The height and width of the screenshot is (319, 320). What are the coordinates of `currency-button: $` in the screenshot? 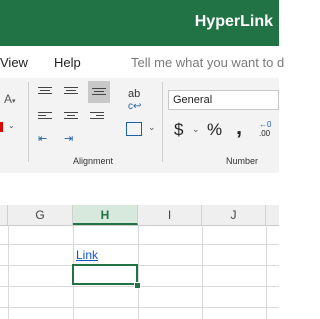 It's located at (178, 130).